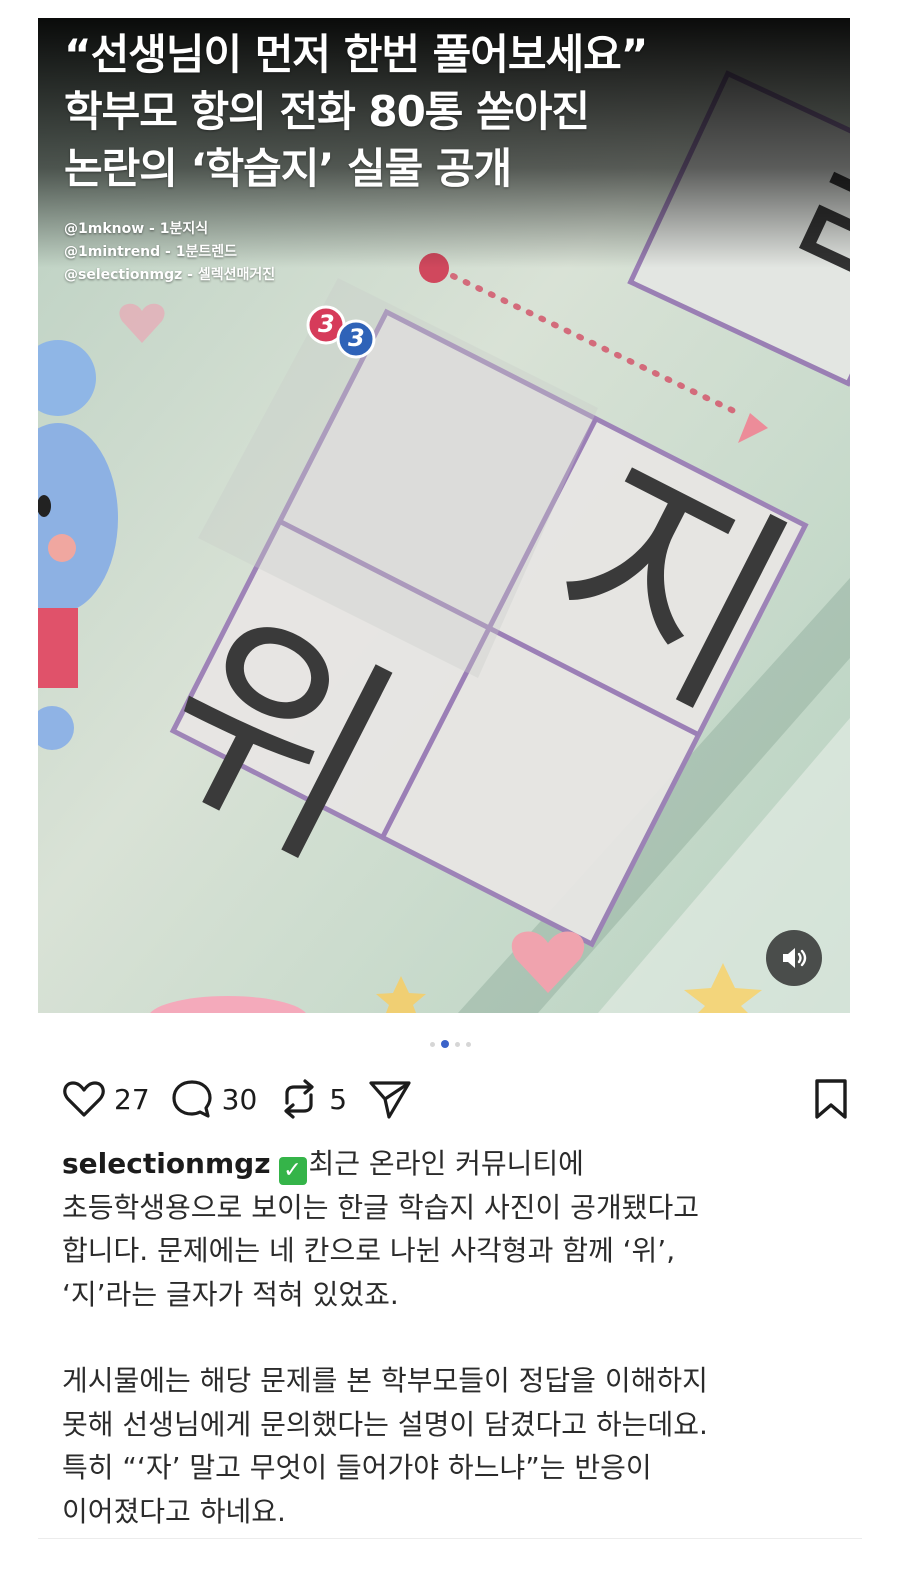 The image size is (900, 1578). I want to click on bookmark-icon, so click(831, 1099).